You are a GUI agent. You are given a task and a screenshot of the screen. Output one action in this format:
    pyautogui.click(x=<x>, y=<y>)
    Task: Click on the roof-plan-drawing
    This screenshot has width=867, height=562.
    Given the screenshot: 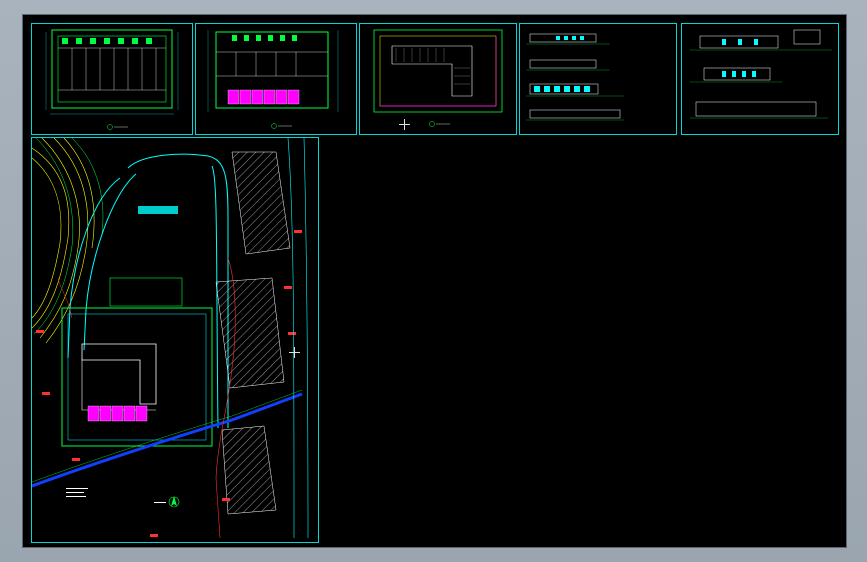 What is the action you would take?
    pyautogui.click(x=438, y=78)
    